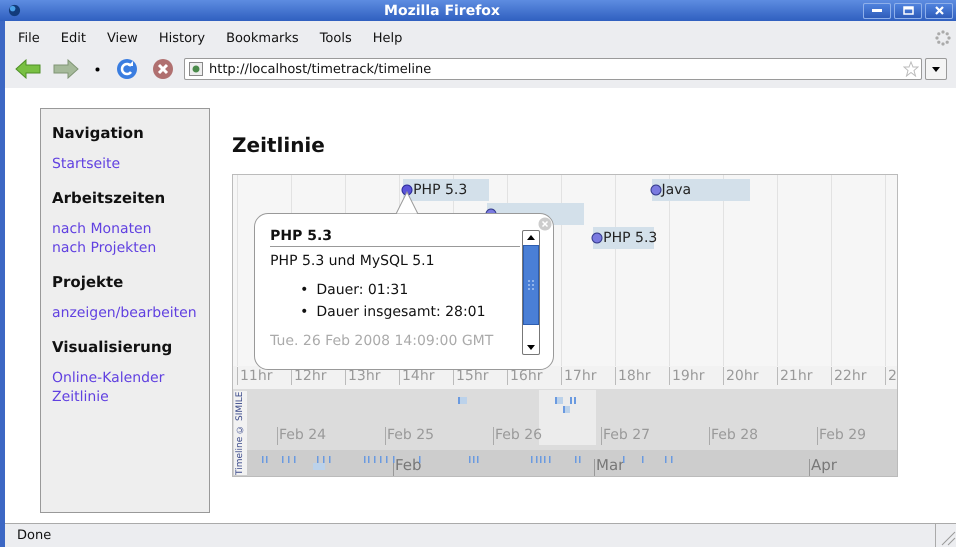  I want to click on throbber-icon, so click(943, 38).